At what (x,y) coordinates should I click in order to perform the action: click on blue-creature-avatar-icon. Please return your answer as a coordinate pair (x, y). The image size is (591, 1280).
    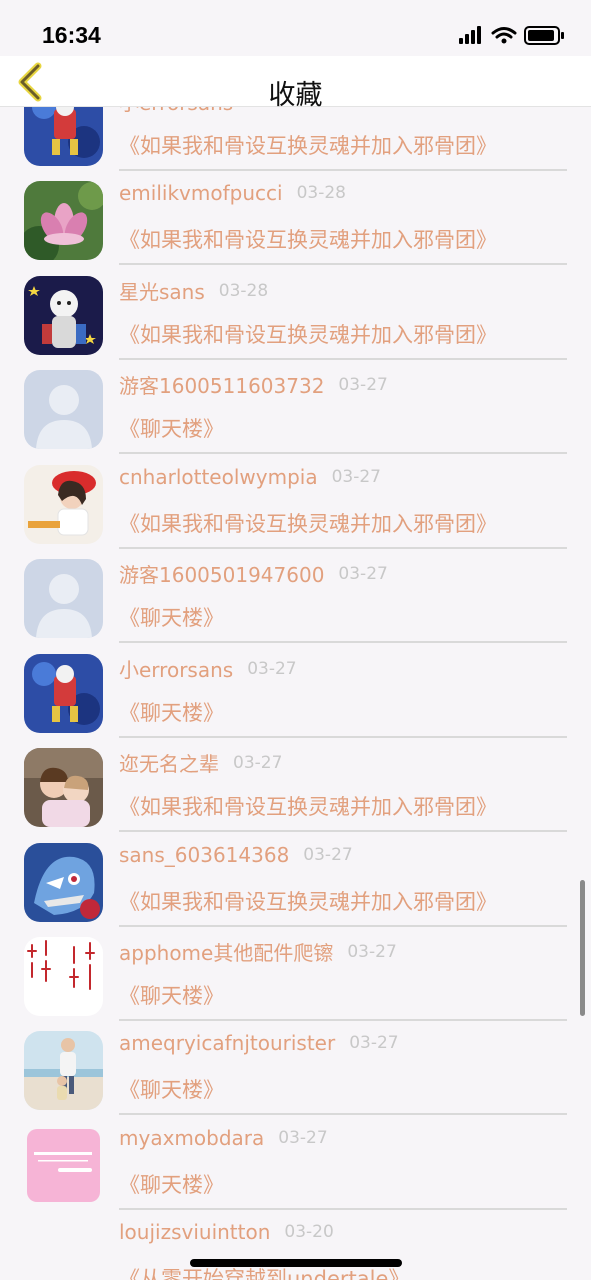
    Looking at the image, I should click on (63, 882).